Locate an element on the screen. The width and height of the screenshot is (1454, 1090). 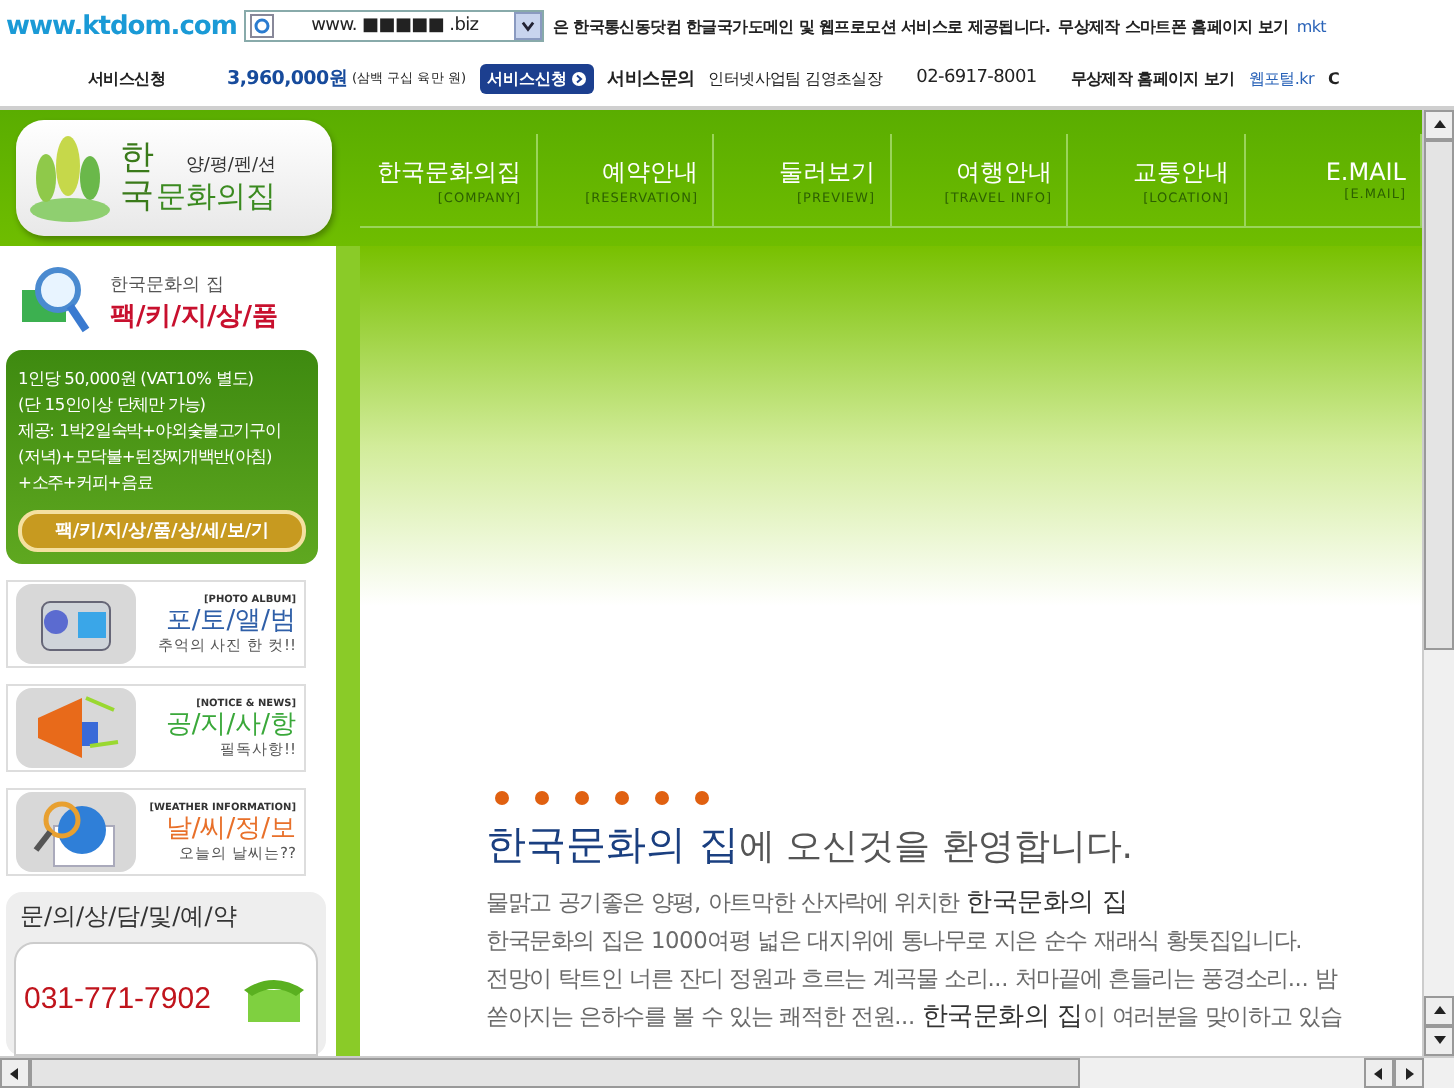
package-detail: +소주+커피+음료 is located at coordinates (86, 483).